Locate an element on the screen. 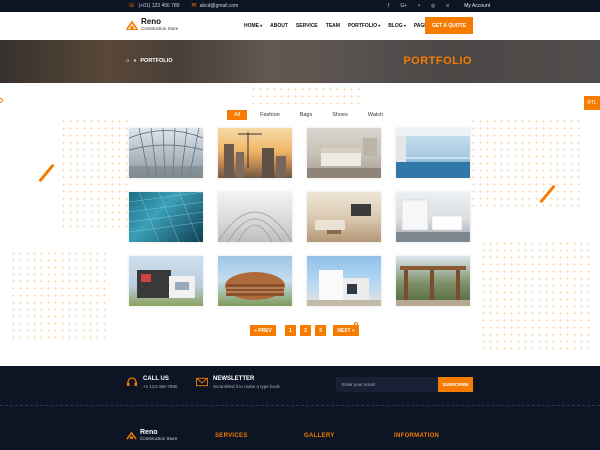  bedroom-interior-photo is located at coordinates (344, 153).